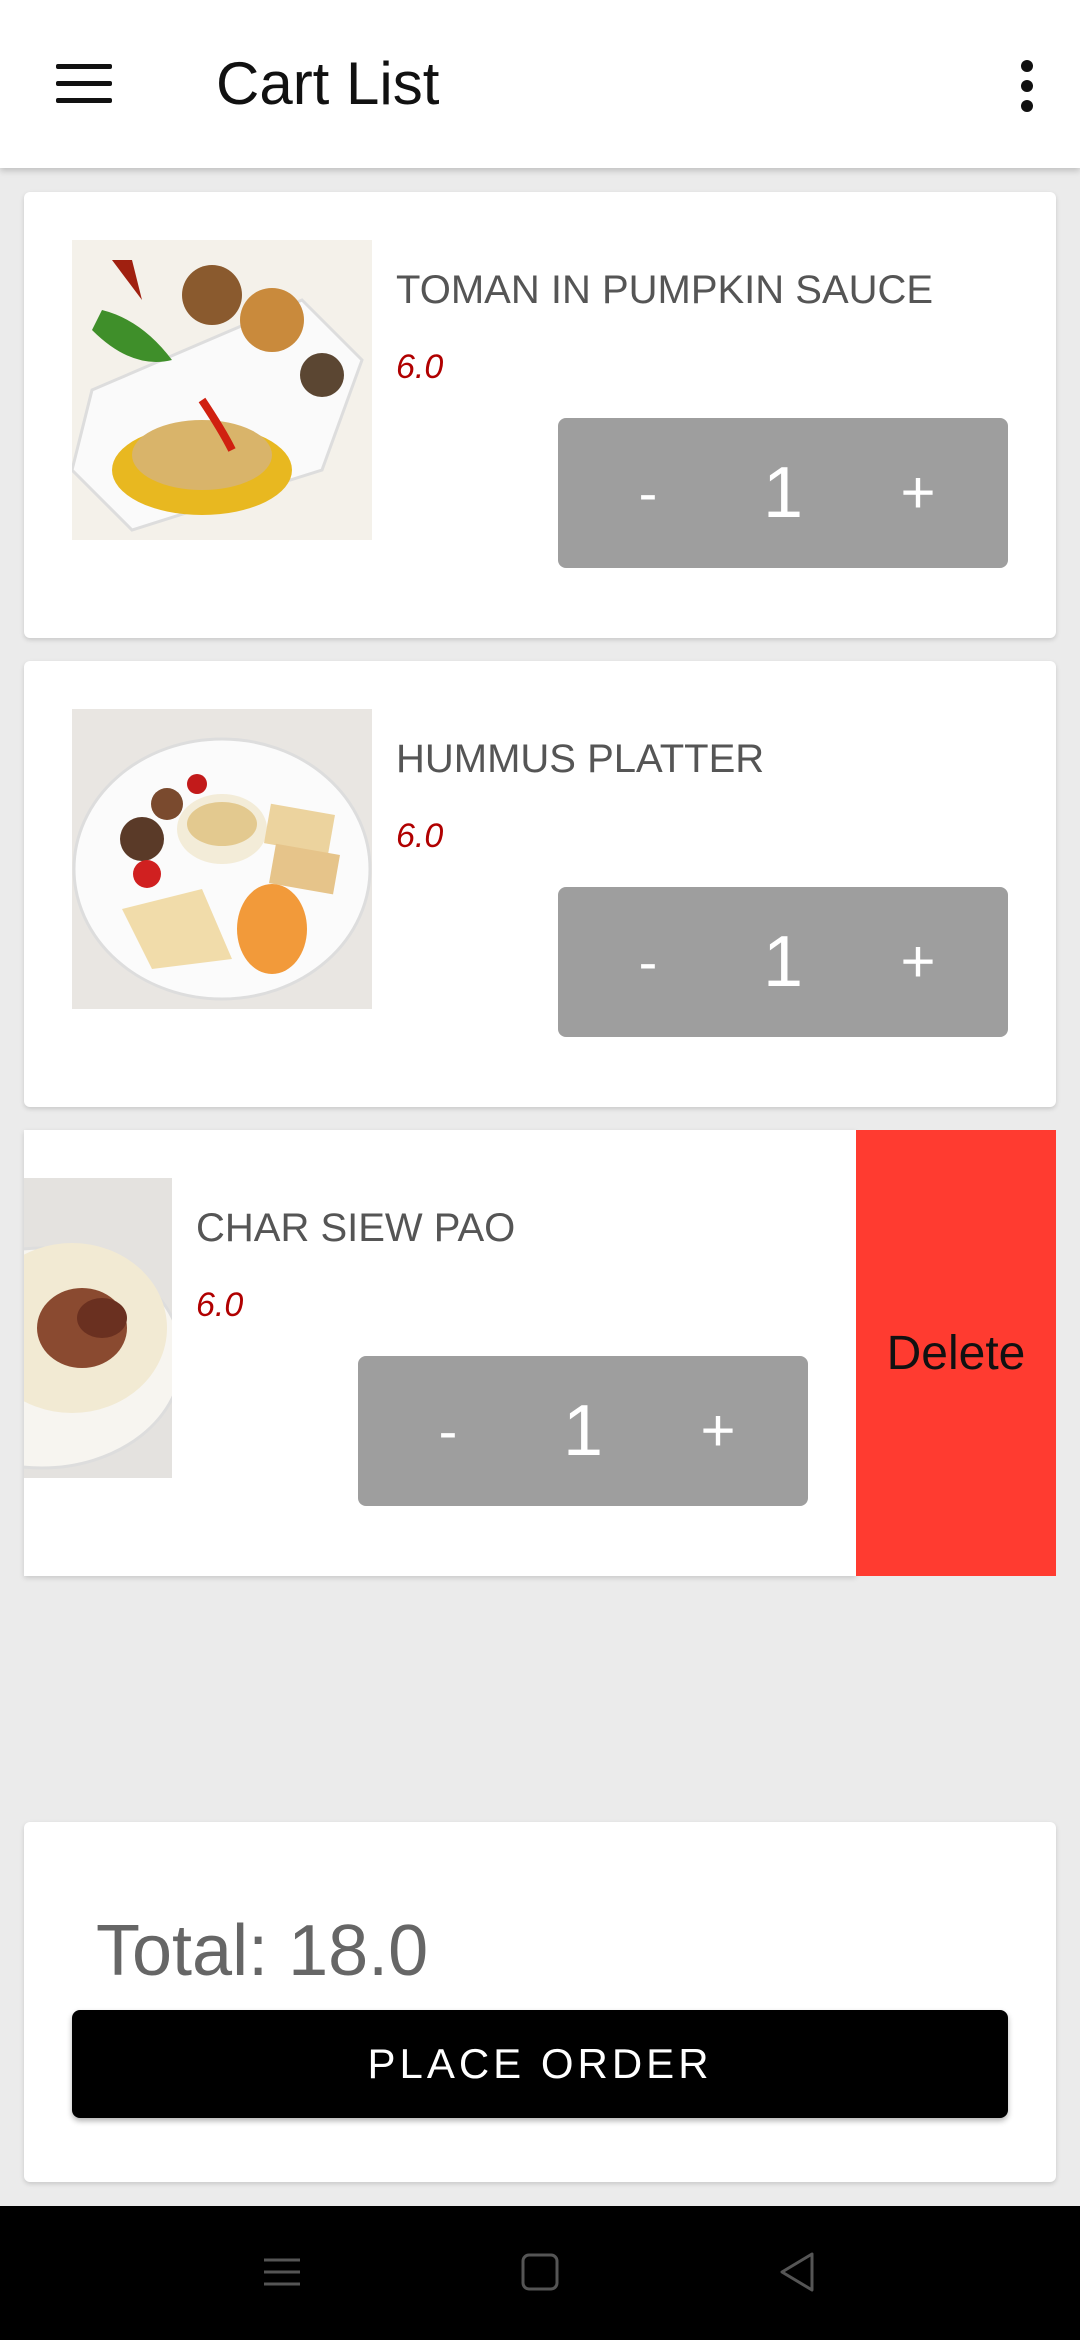  What do you see at coordinates (440, 1353) in the screenshot?
I see `cart-item-swiped: CHAR SIEW PAO 6.0 - 1 +` at bounding box center [440, 1353].